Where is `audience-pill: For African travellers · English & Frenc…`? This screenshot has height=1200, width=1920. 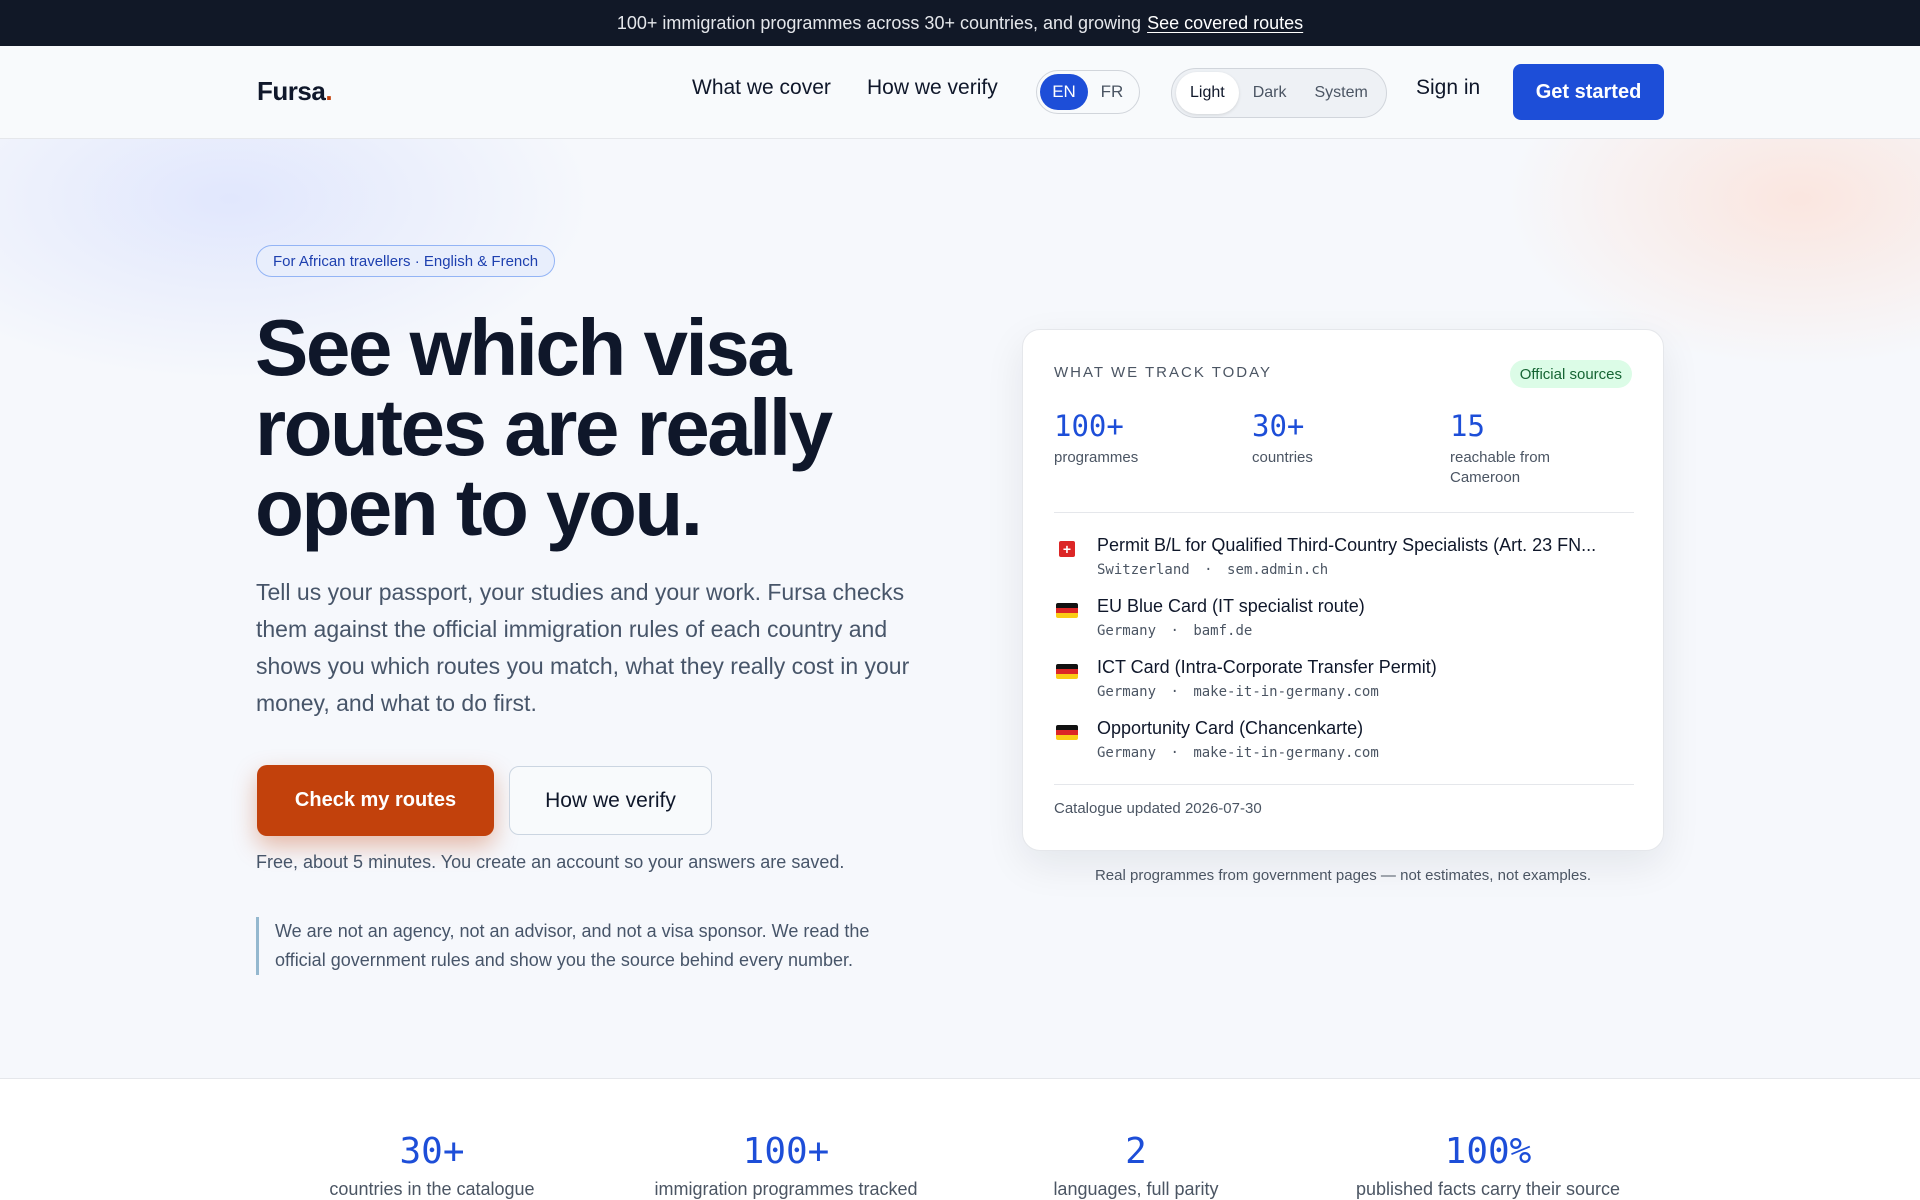
audience-pill: For African travellers · English & Frenc… is located at coordinates (406, 261).